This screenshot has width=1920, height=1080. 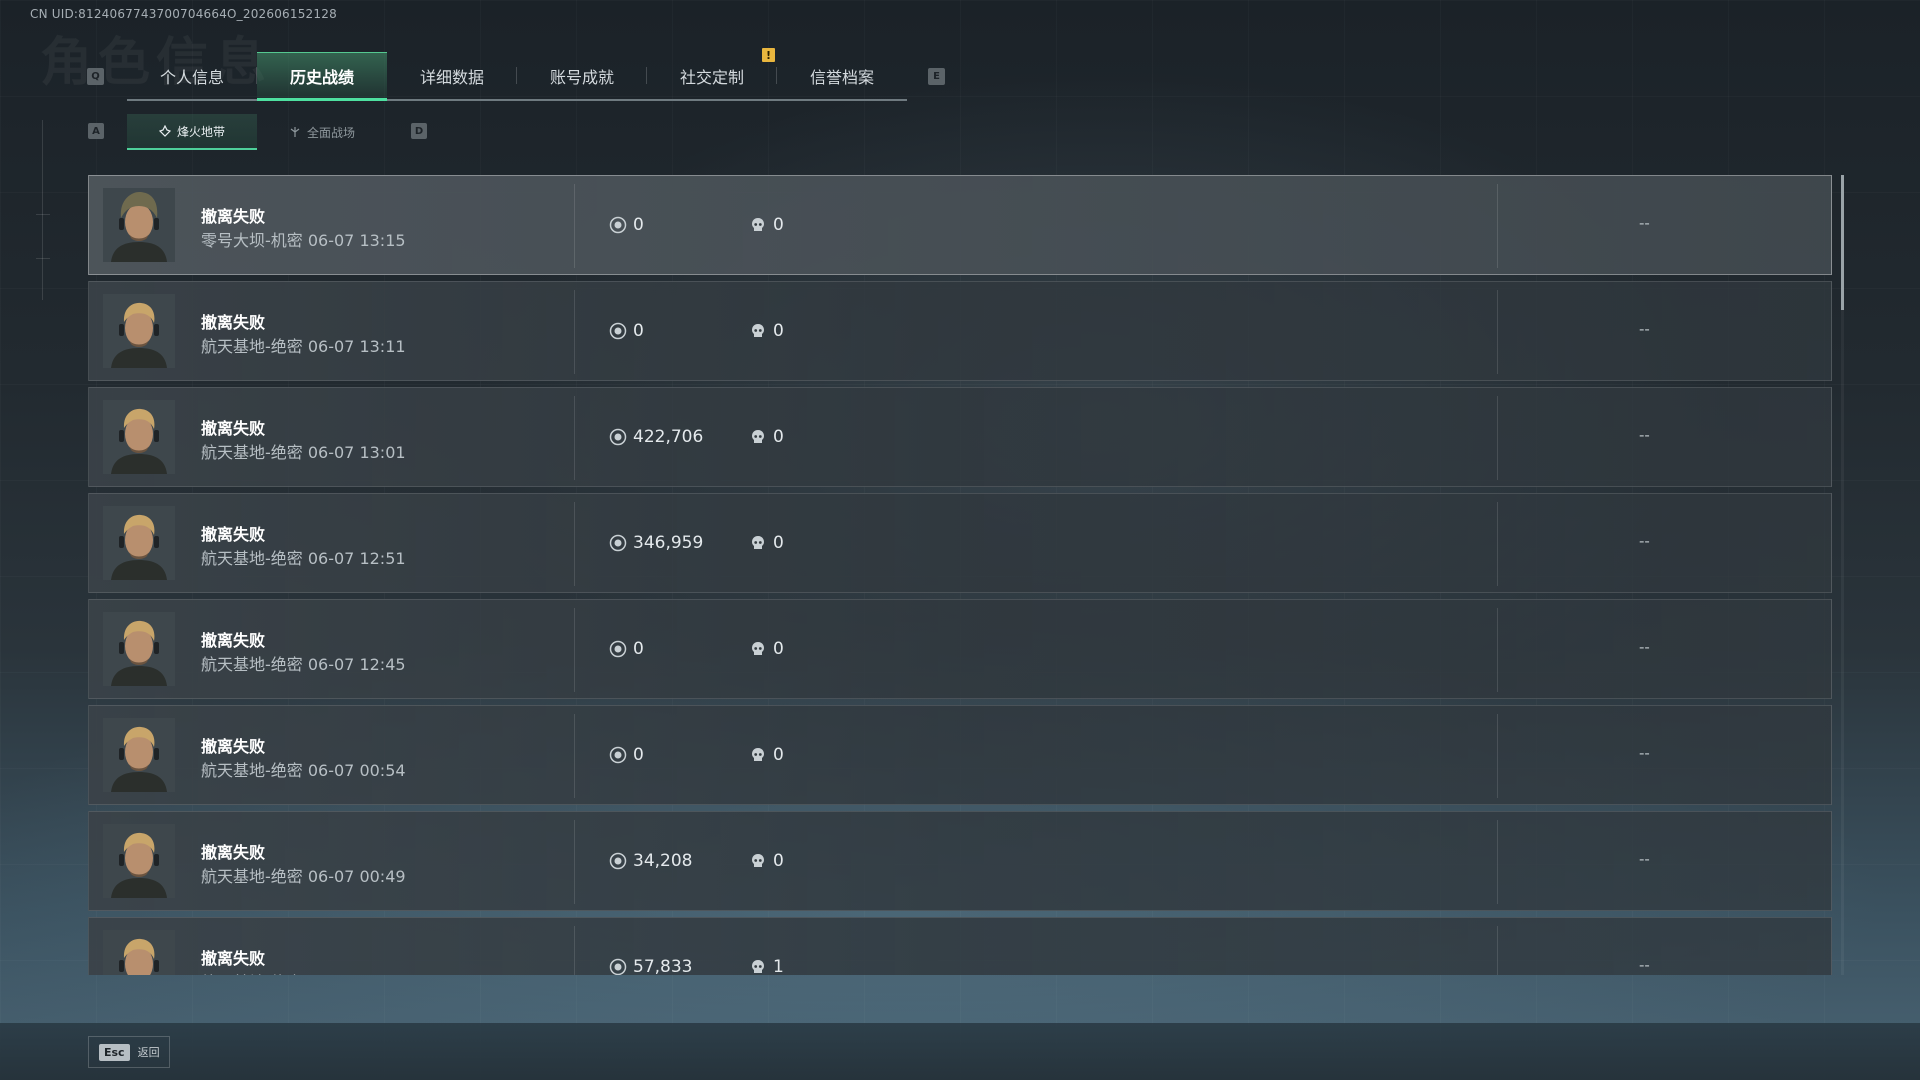 I want to click on tab-detailed-data: 详细数据, so click(x=452, y=75).